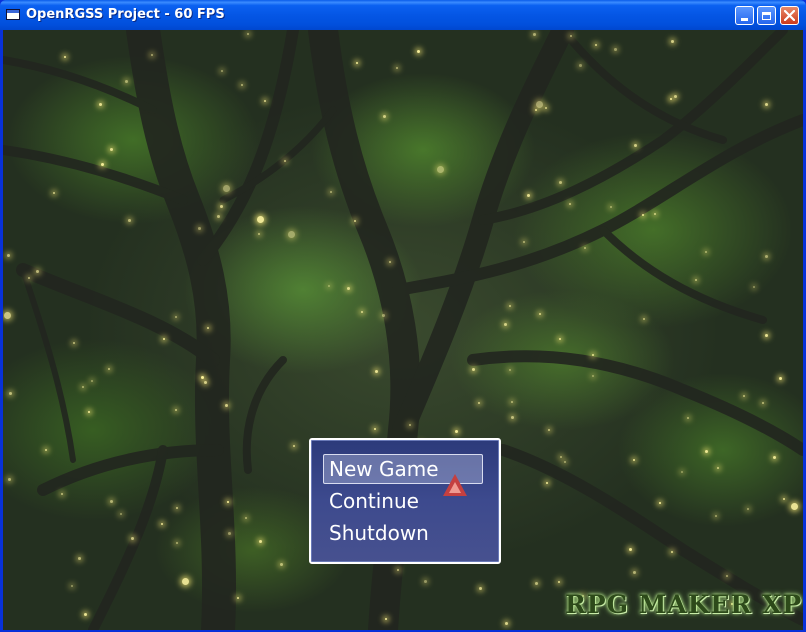 The height and width of the screenshot is (632, 806). I want to click on rpg-maker-logo: RPG MAKER XP, so click(684, 604).